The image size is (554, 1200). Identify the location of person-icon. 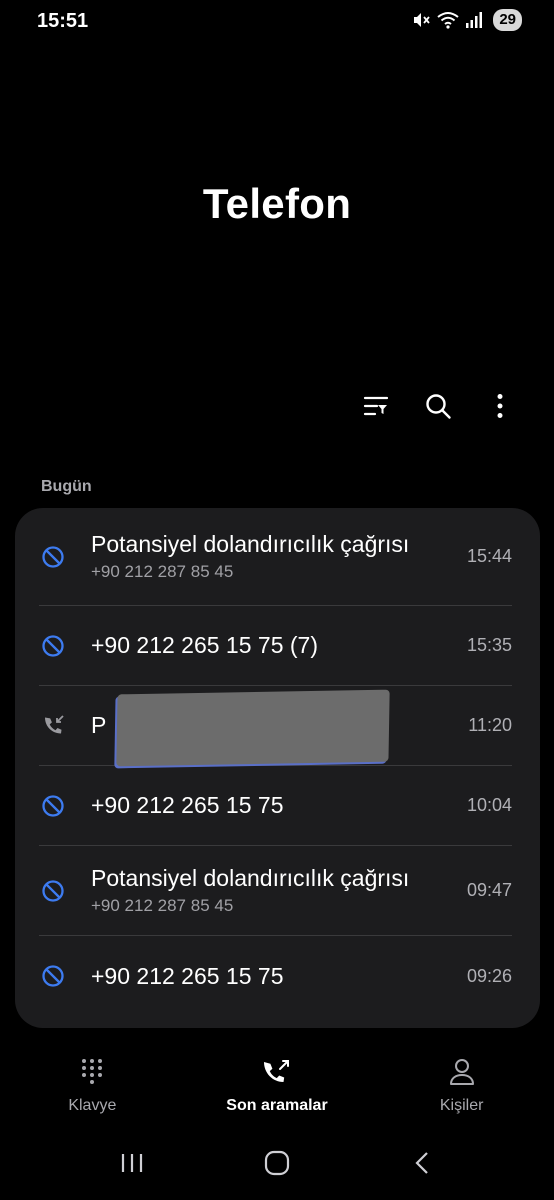
(462, 1072).